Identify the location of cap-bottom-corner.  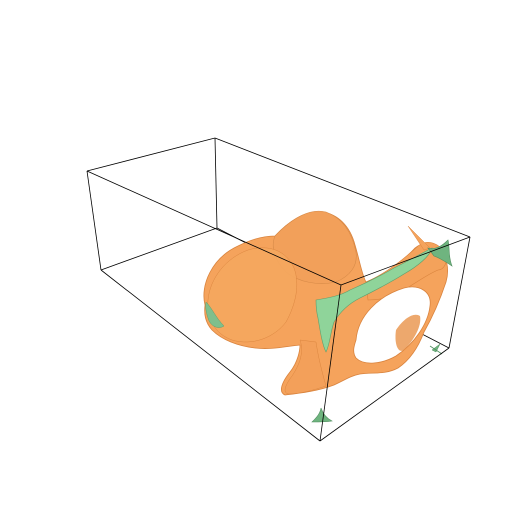
(322, 415).